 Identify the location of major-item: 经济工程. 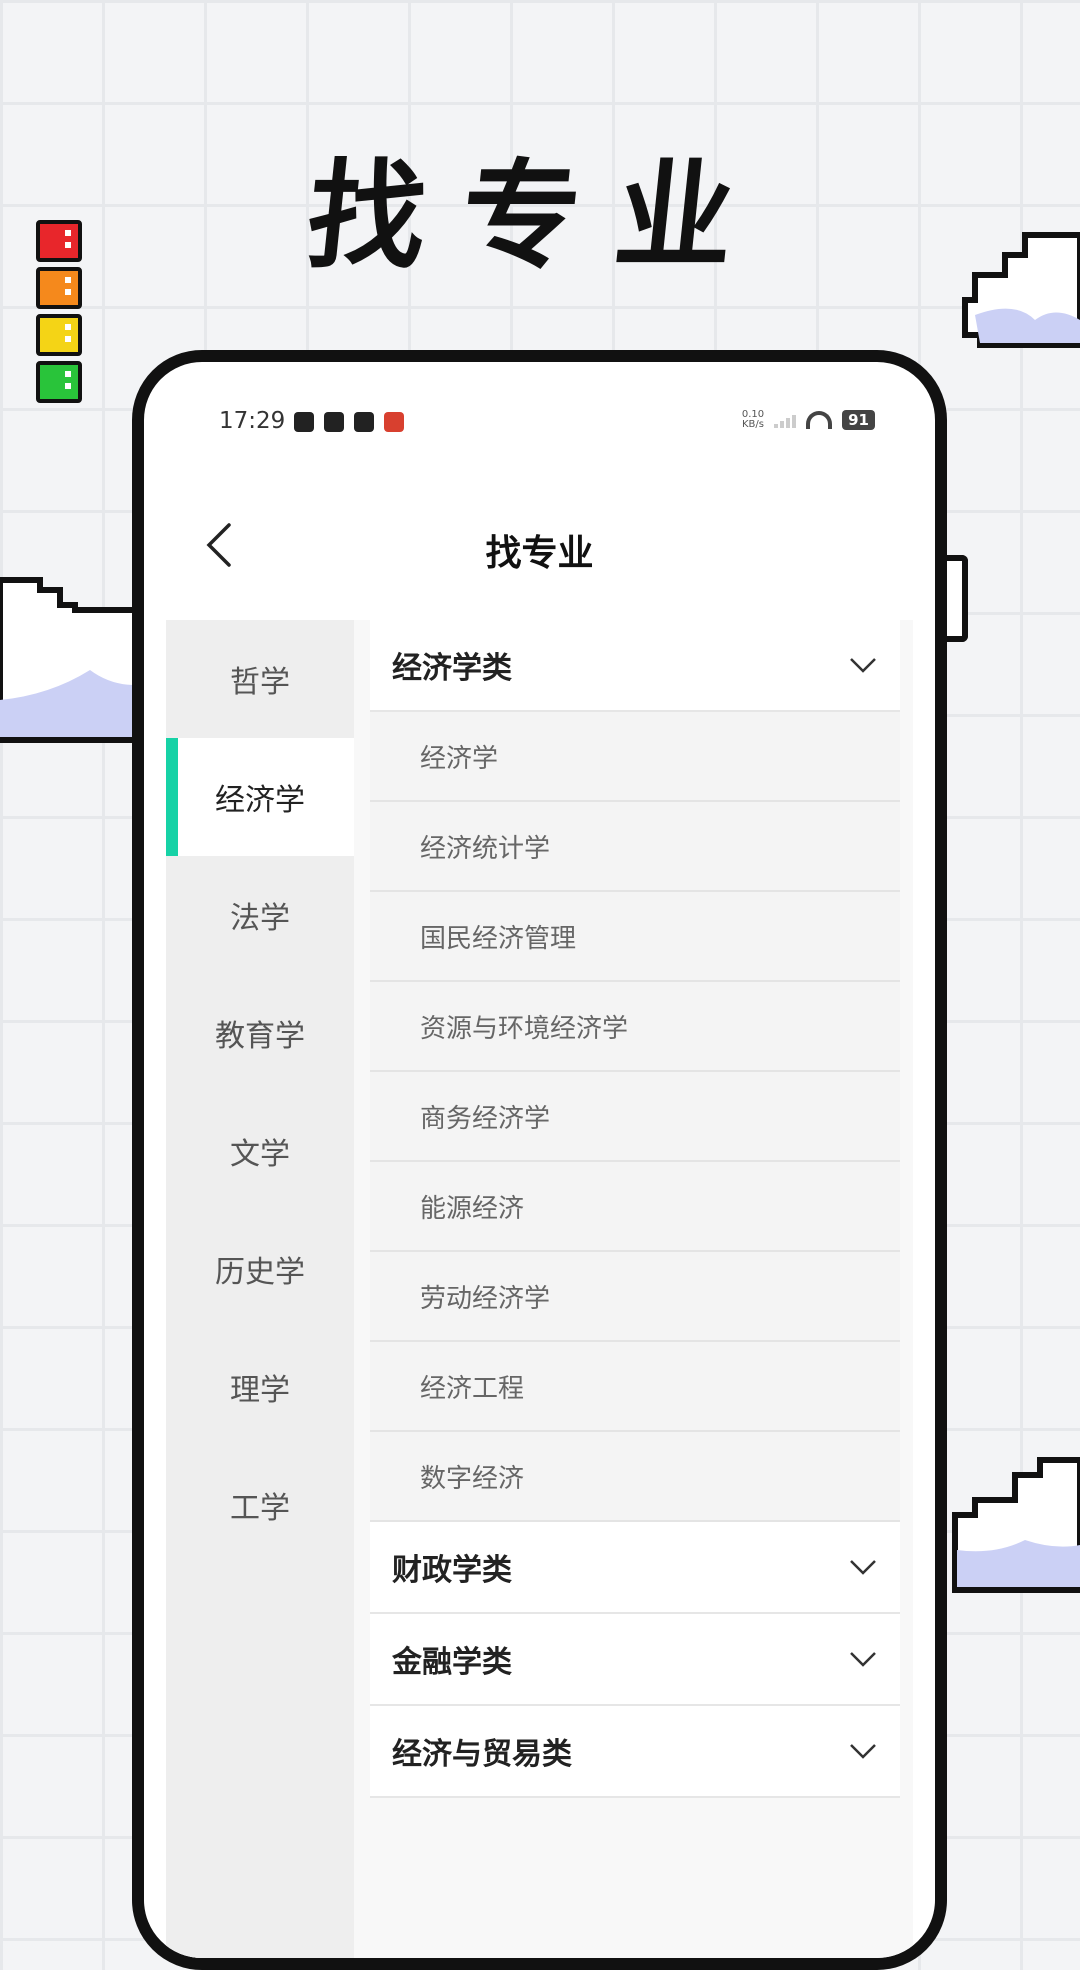
(635, 1387).